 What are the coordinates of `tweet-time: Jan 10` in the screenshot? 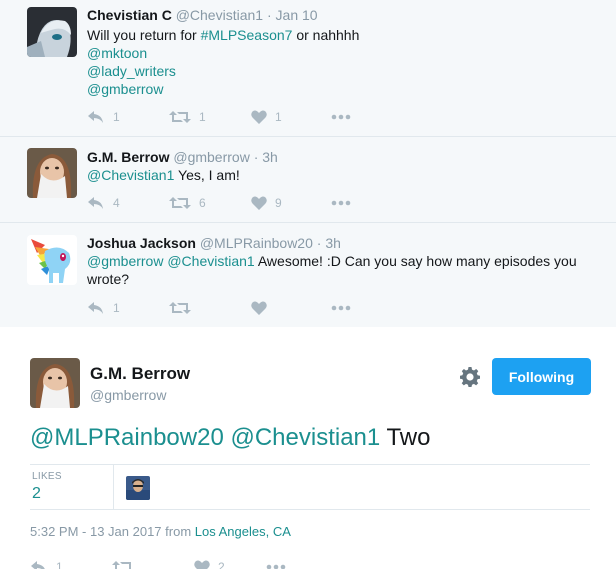 It's located at (297, 15).